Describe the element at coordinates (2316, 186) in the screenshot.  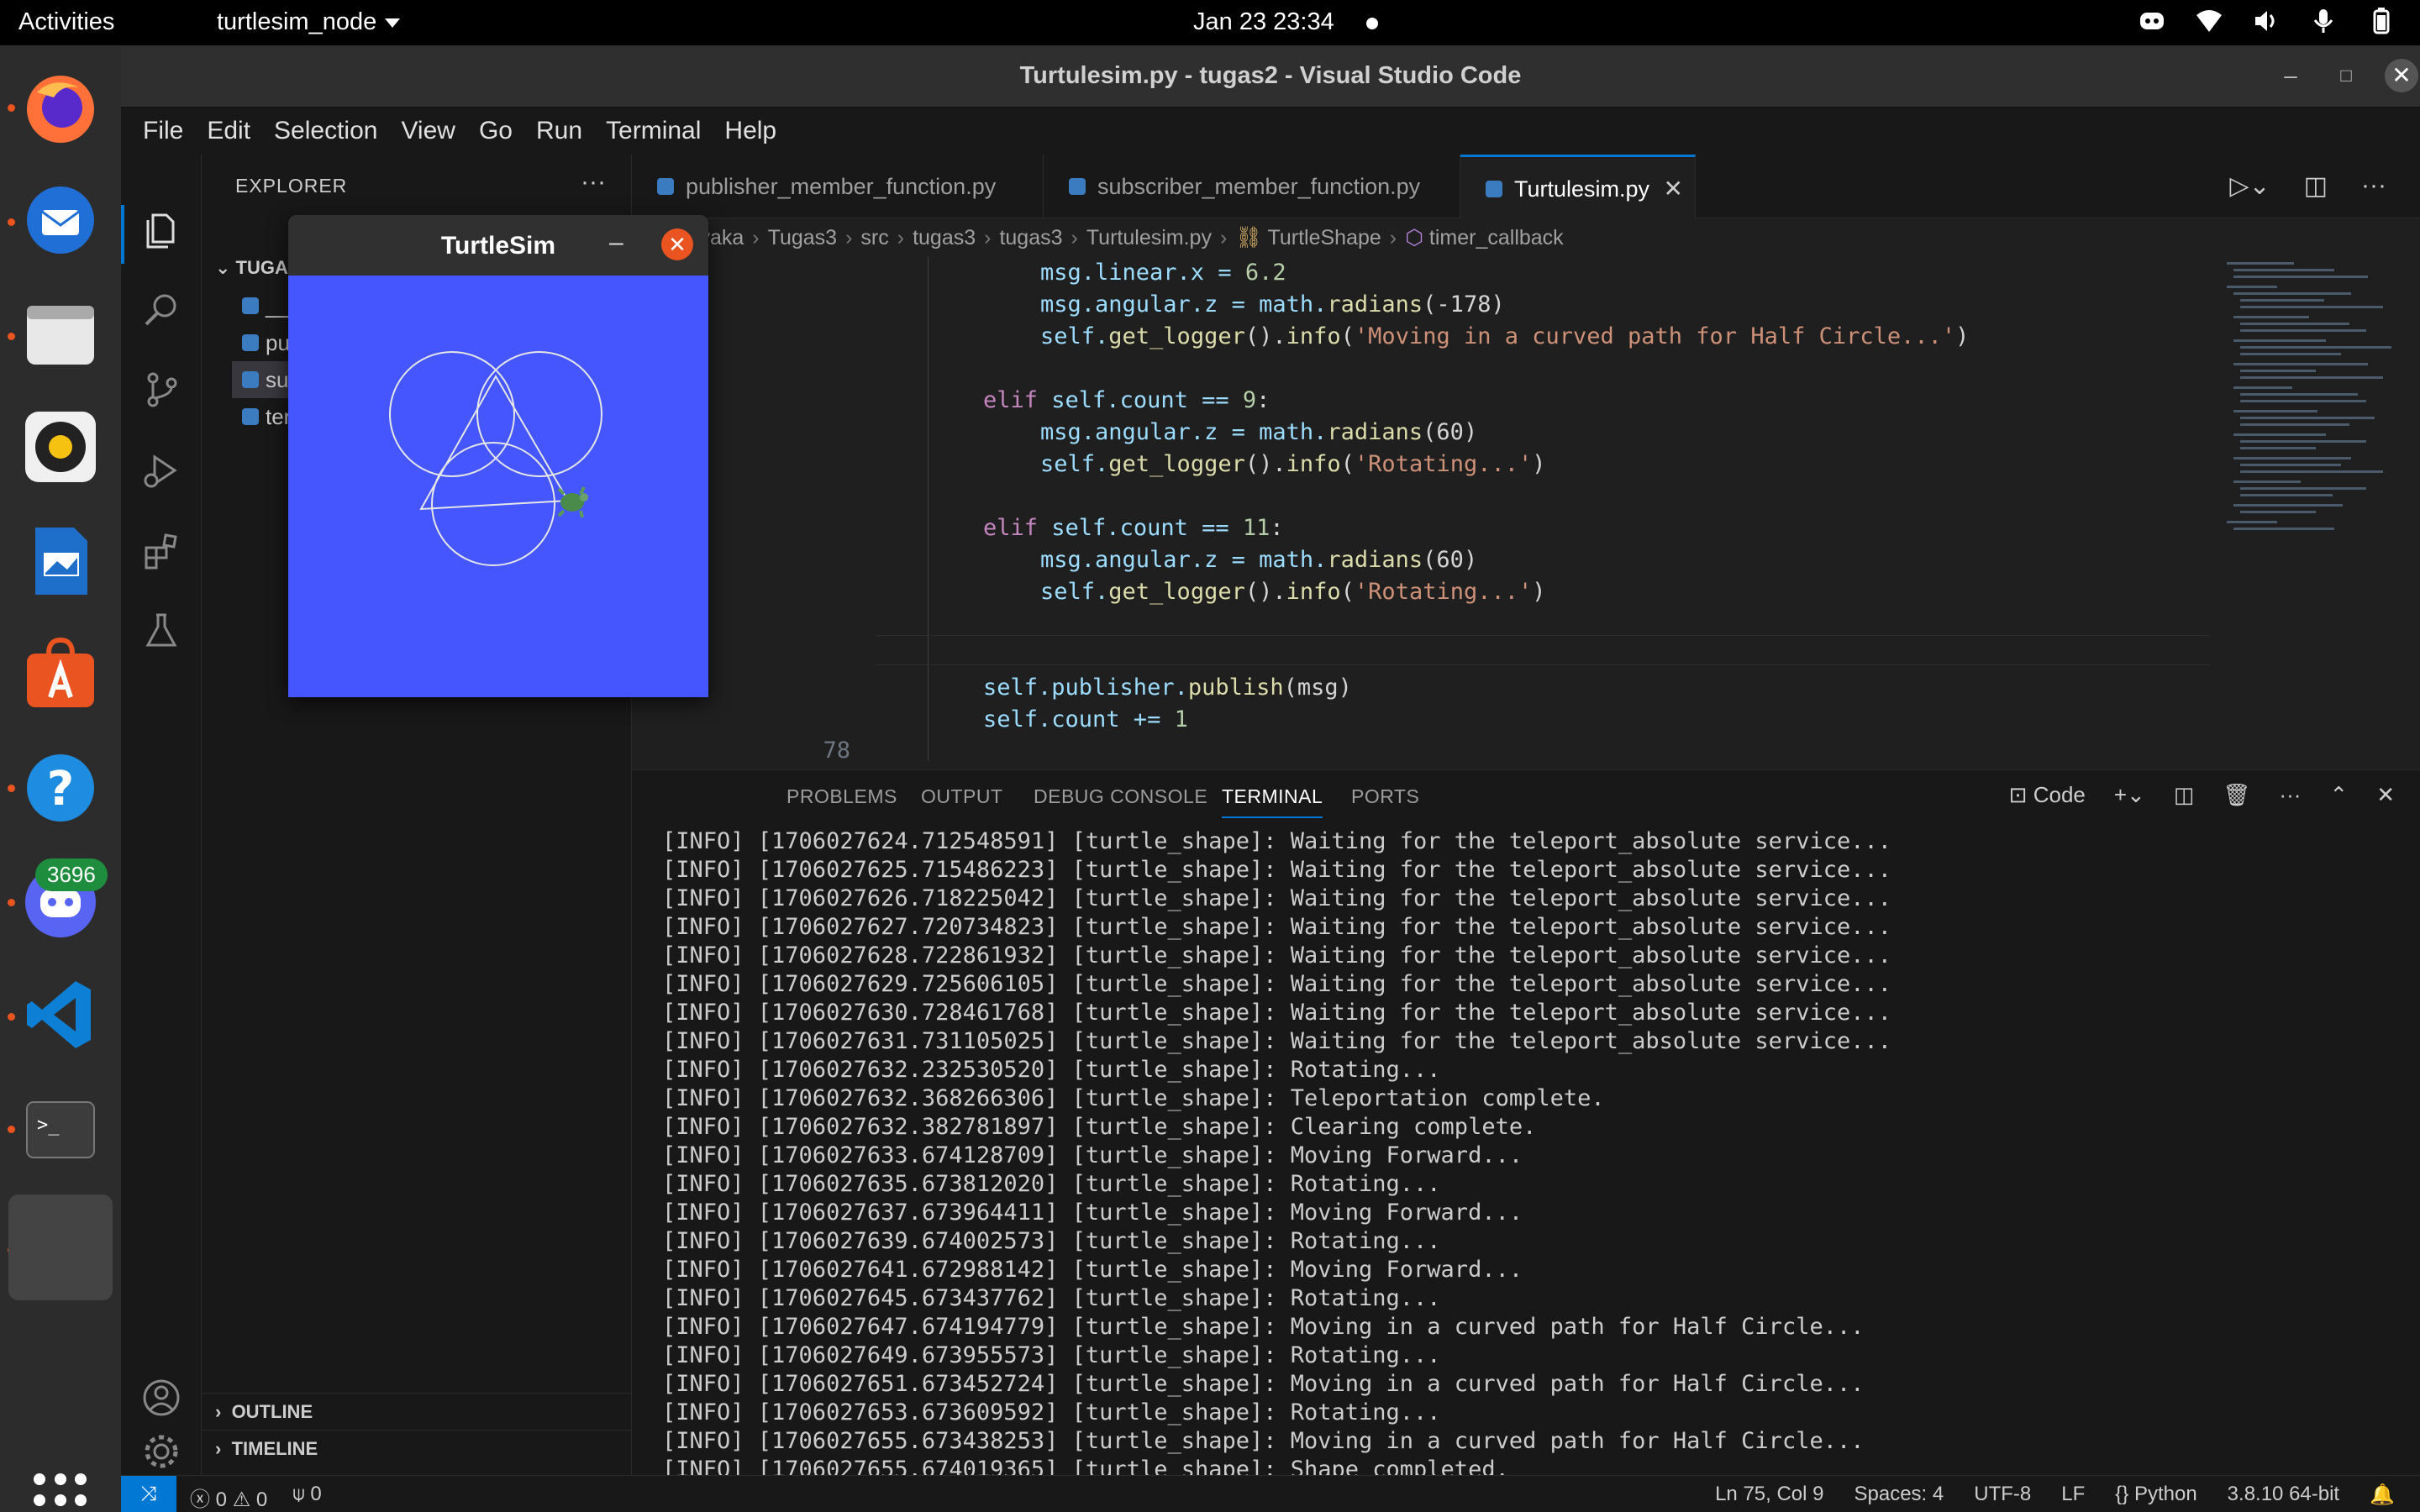
I see `split-editor-icon: ◫` at that location.